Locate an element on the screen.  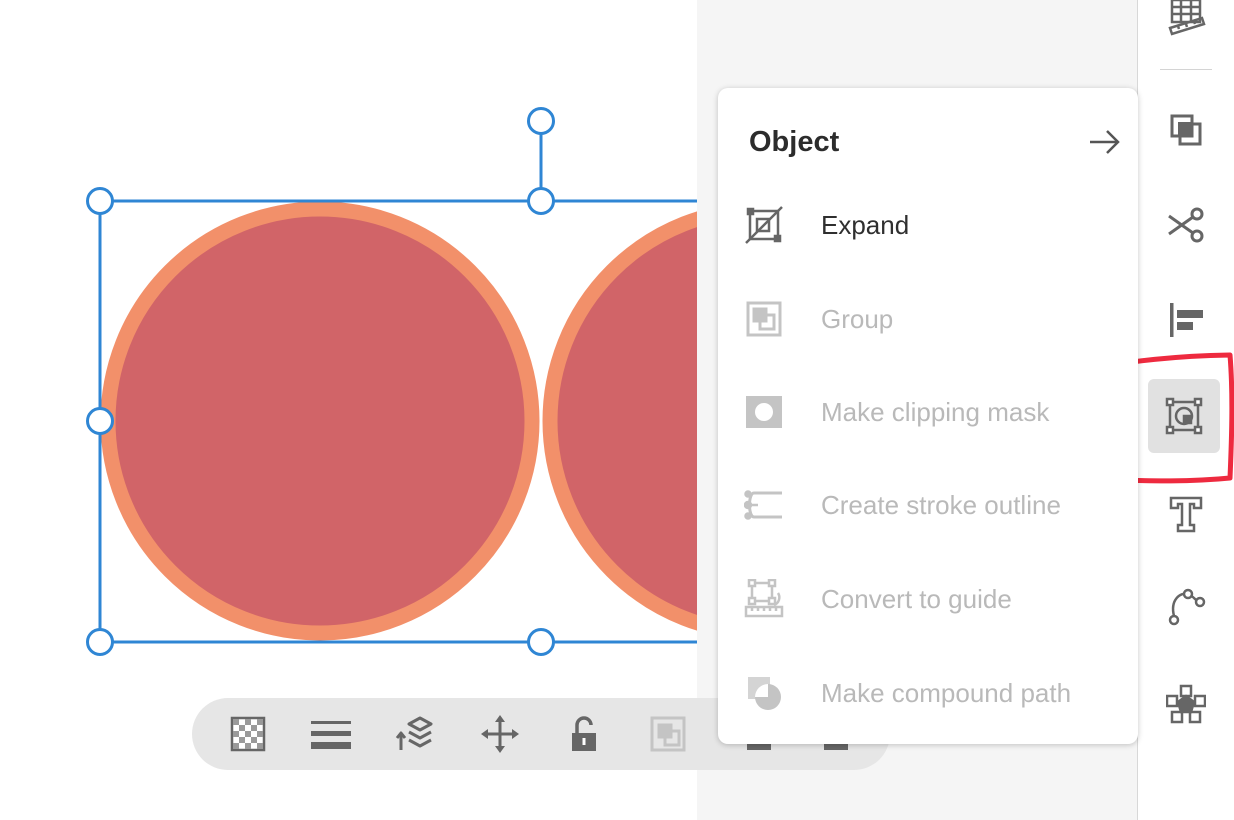
expand-icon is located at coordinates (764, 225).